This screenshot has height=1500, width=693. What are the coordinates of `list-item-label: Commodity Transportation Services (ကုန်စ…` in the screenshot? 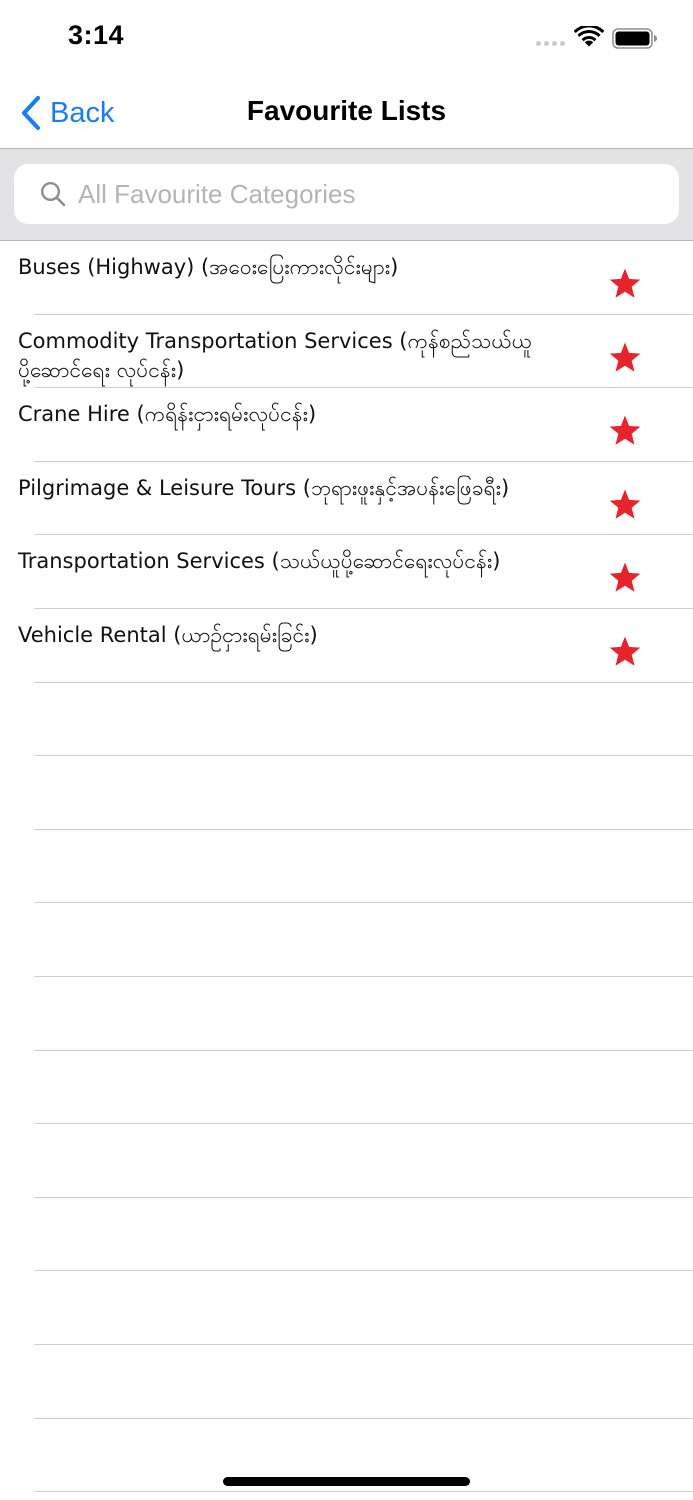 It's located at (275, 355).